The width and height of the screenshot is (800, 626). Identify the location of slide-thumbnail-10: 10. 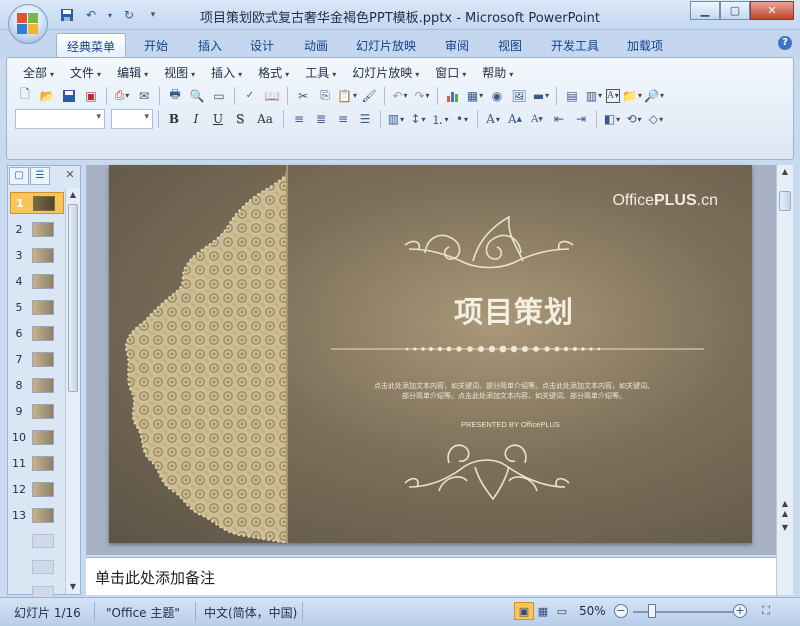
(37, 437).